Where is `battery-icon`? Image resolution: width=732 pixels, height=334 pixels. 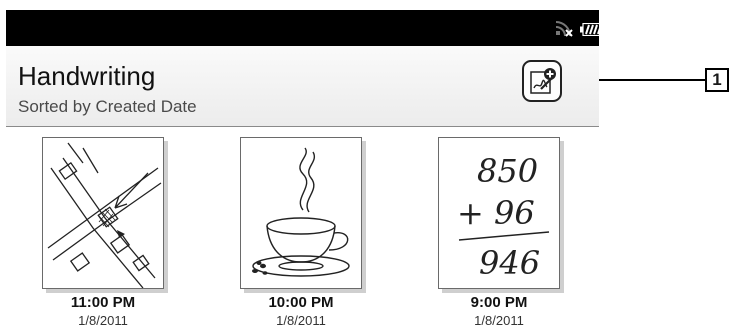 battery-icon is located at coordinates (589, 29).